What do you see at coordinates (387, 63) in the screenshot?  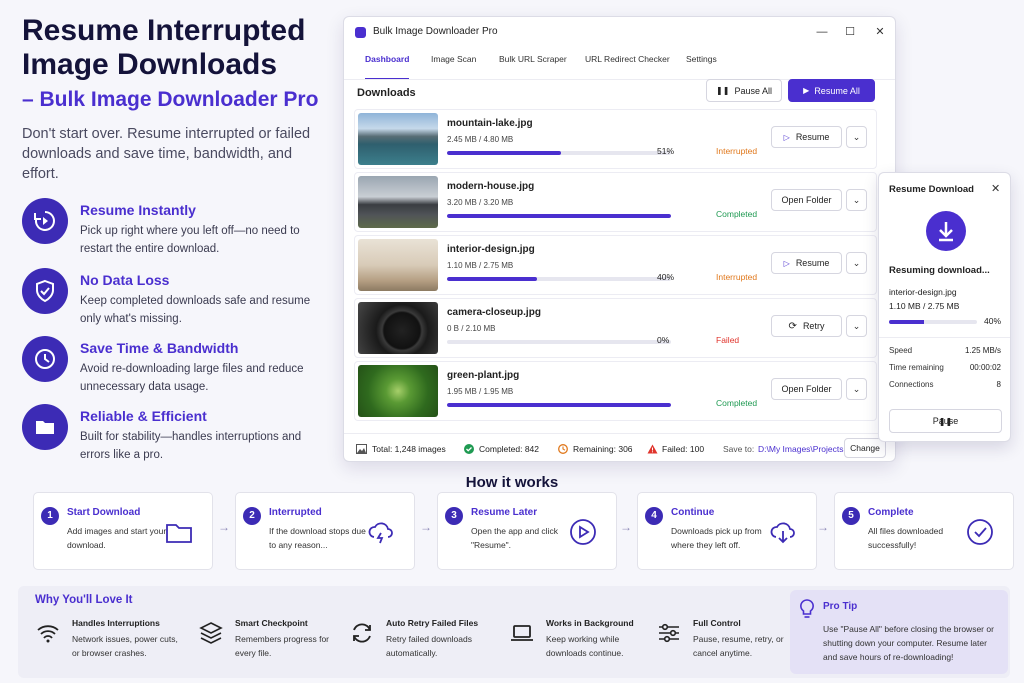 I see `tab-dashboard: Dashboard` at bounding box center [387, 63].